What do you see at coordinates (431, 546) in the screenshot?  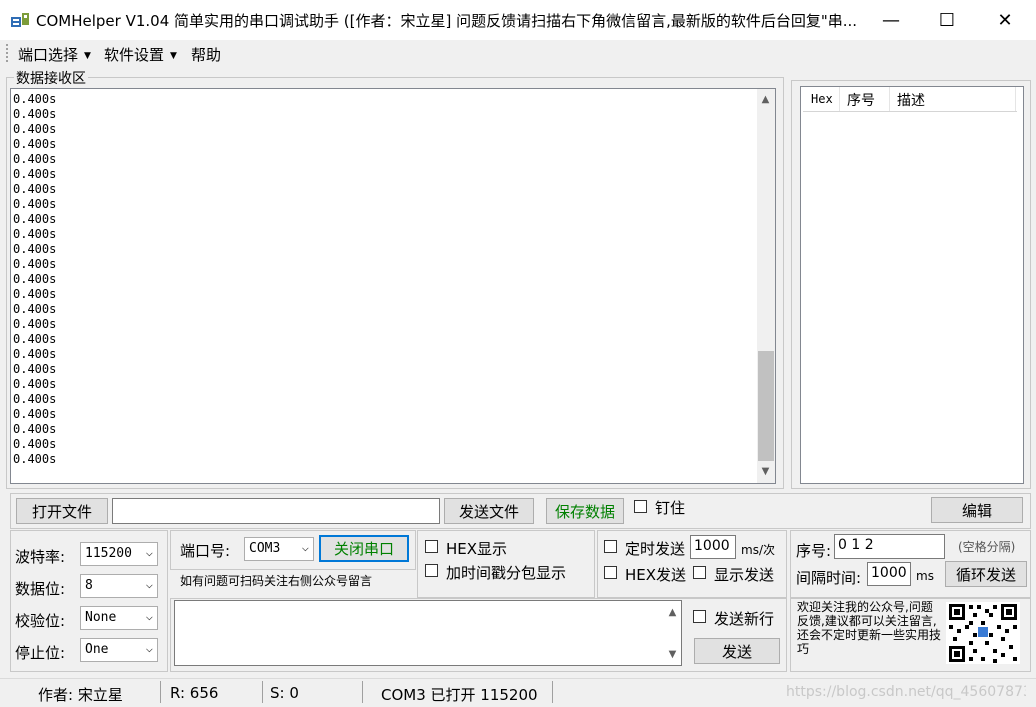 I see `hex-display-checkbox` at bounding box center [431, 546].